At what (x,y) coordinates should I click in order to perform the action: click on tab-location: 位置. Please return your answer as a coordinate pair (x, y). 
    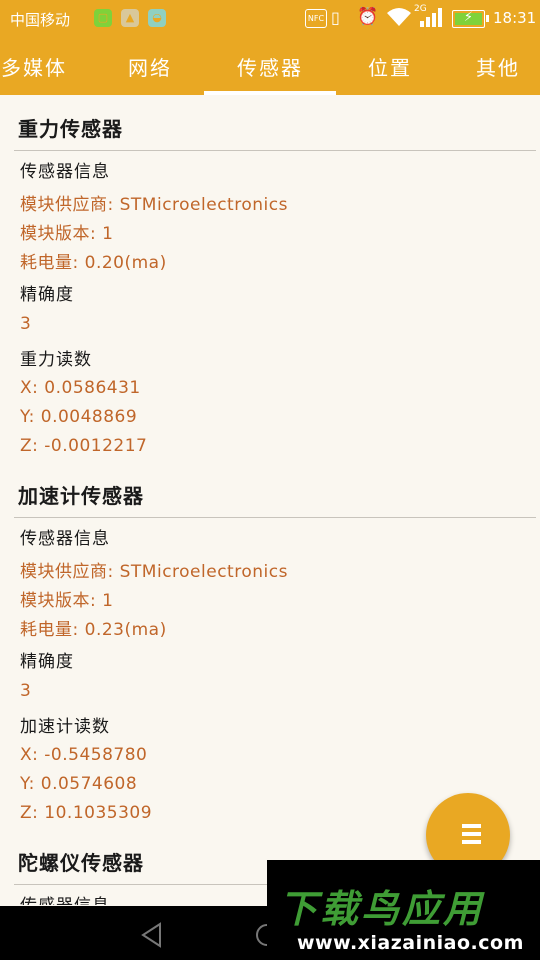
    Looking at the image, I should click on (390, 66).